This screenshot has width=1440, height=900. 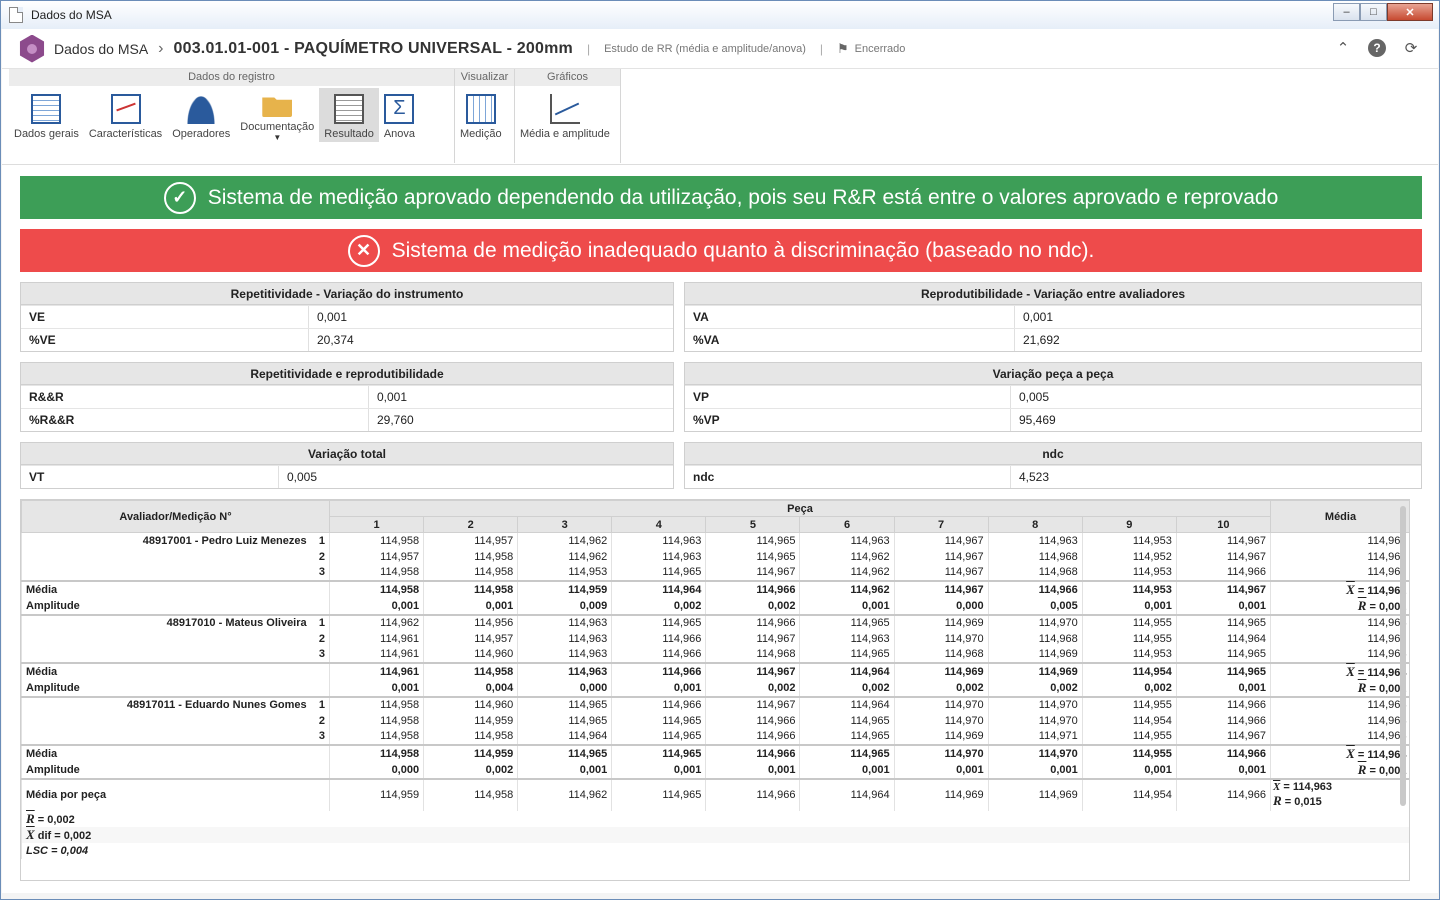 What do you see at coordinates (101, 49) in the screenshot?
I see `breadcrumb-app: Dados do MSA` at bounding box center [101, 49].